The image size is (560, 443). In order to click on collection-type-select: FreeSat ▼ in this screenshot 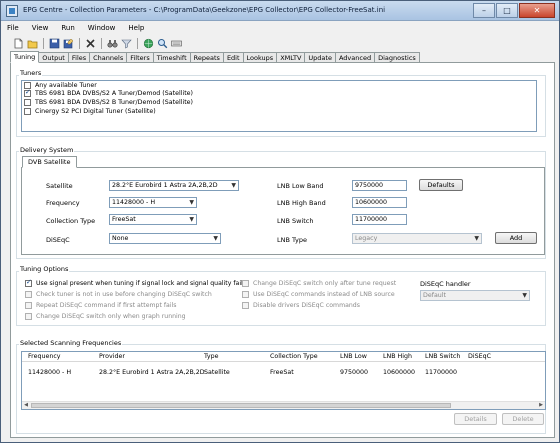, I will do `click(153, 219)`.